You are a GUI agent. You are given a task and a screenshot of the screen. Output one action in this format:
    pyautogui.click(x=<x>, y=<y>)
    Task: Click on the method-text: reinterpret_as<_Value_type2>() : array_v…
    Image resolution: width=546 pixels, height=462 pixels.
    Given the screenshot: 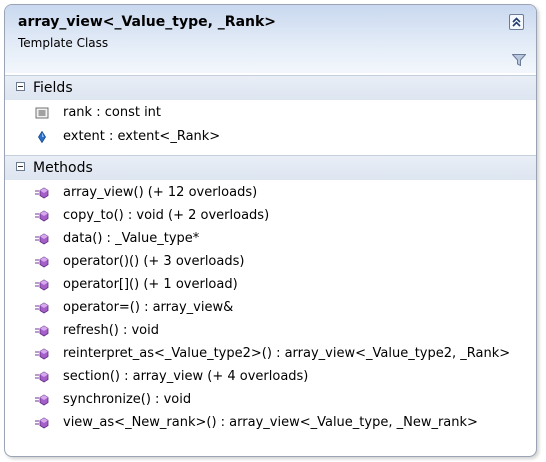 What is the action you would take?
    pyautogui.click(x=287, y=353)
    